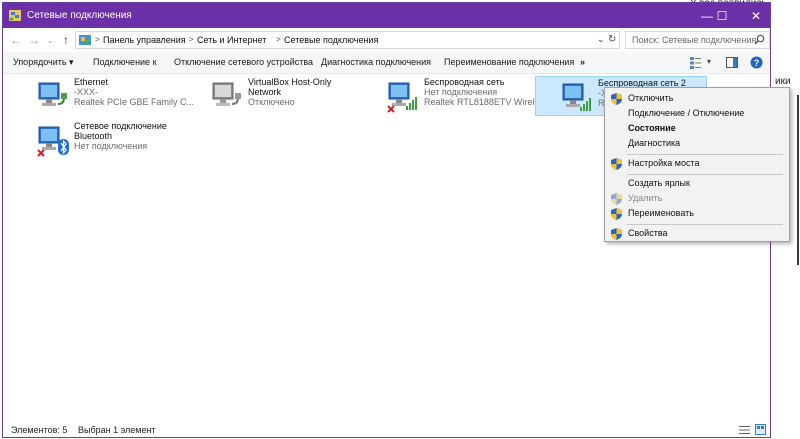 The image size is (800, 439). I want to click on breadcrumb-network-connections: Сетевые подключения, so click(331, 40).